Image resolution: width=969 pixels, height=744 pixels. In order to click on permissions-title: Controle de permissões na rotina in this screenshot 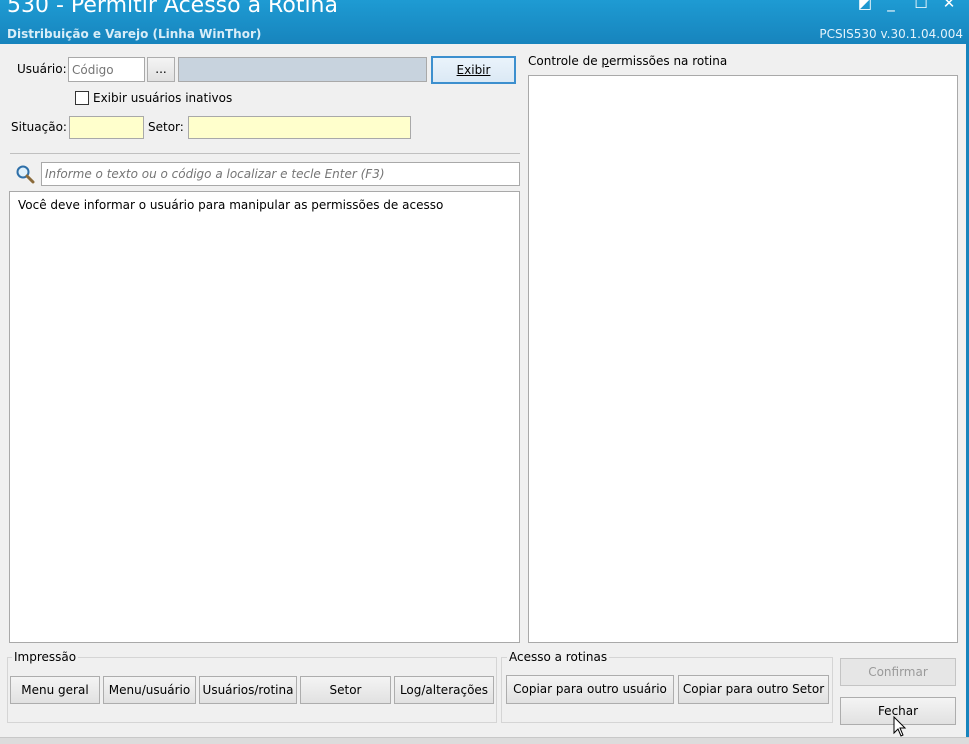, I will do `click(628, 61)`.